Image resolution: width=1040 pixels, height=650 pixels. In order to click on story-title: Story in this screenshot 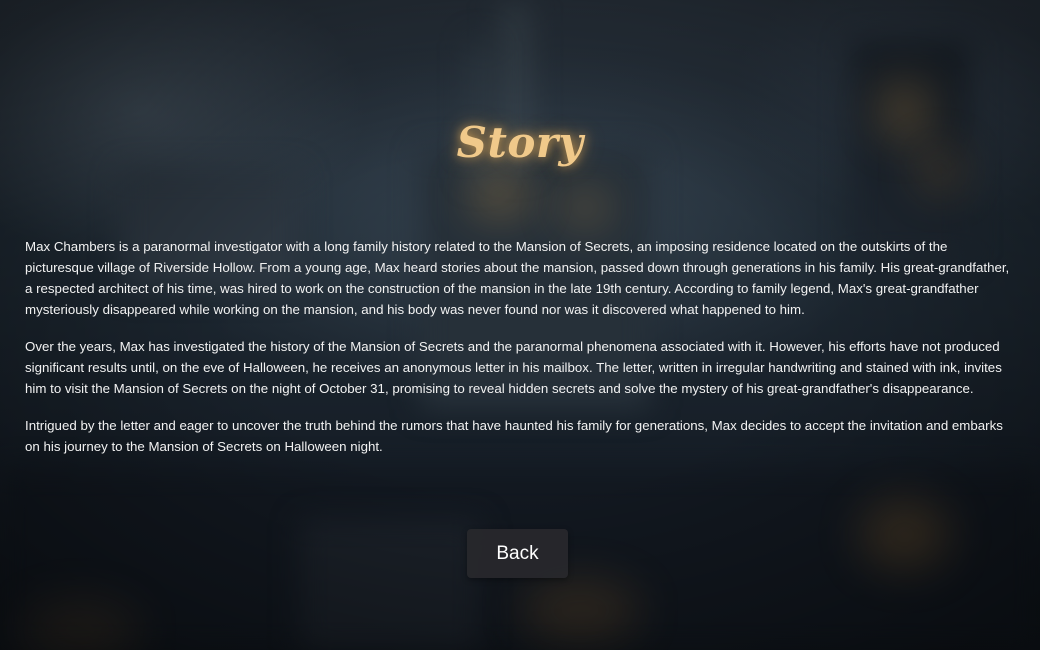, I will do `click(520, 142)`.